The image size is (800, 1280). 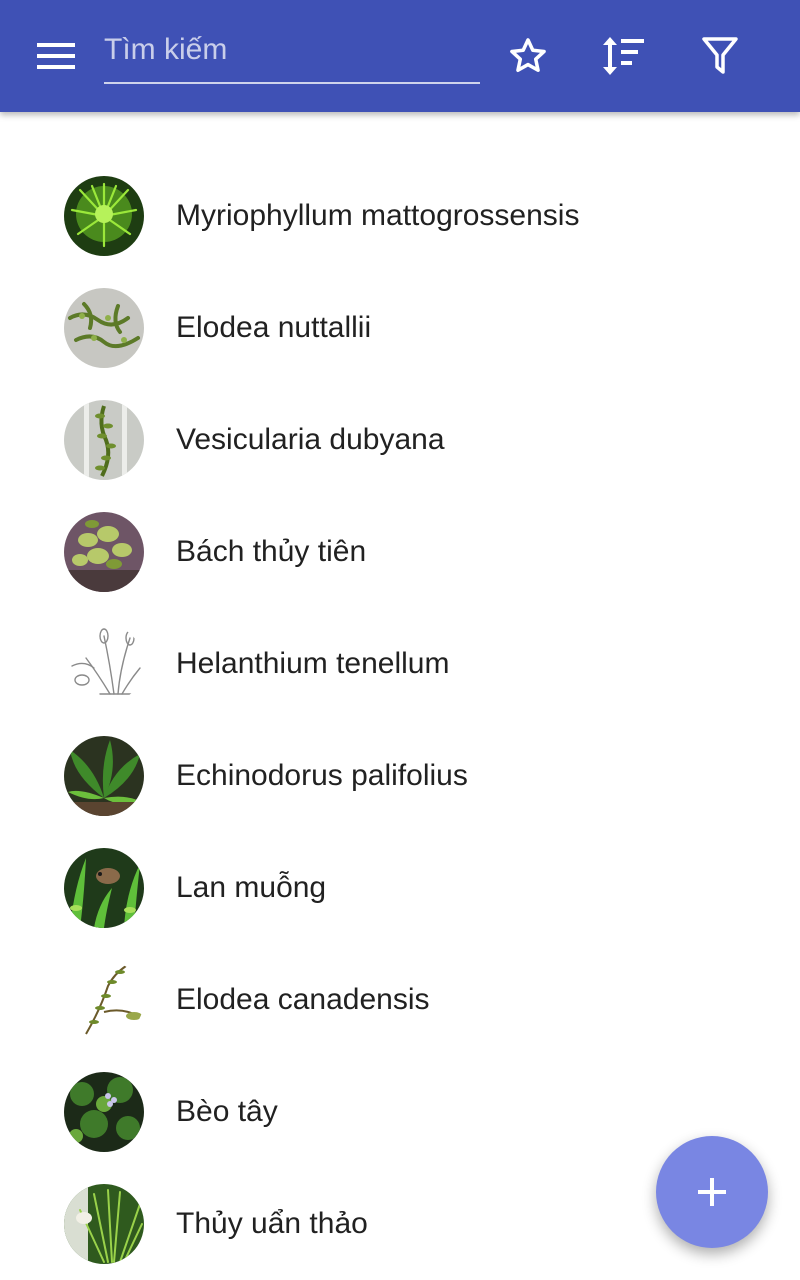 I want to click on filter-button, so click(x=720, y=56).